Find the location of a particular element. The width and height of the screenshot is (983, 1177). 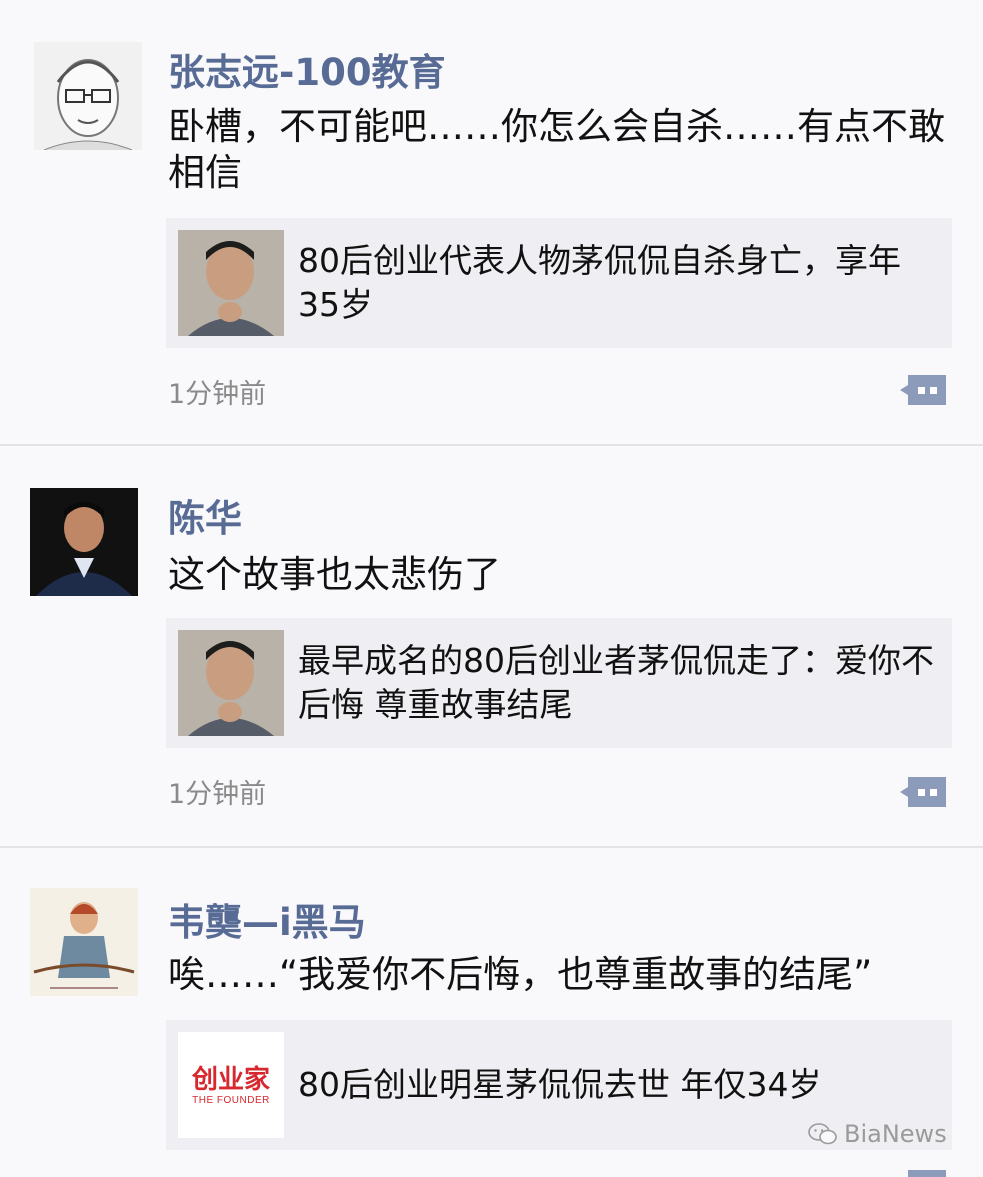

shared-link-card: 最早成名的80后创业者茅侃侃走了：爱你不后悔 尊重故事结尾 is located at coordinates (559, 683).